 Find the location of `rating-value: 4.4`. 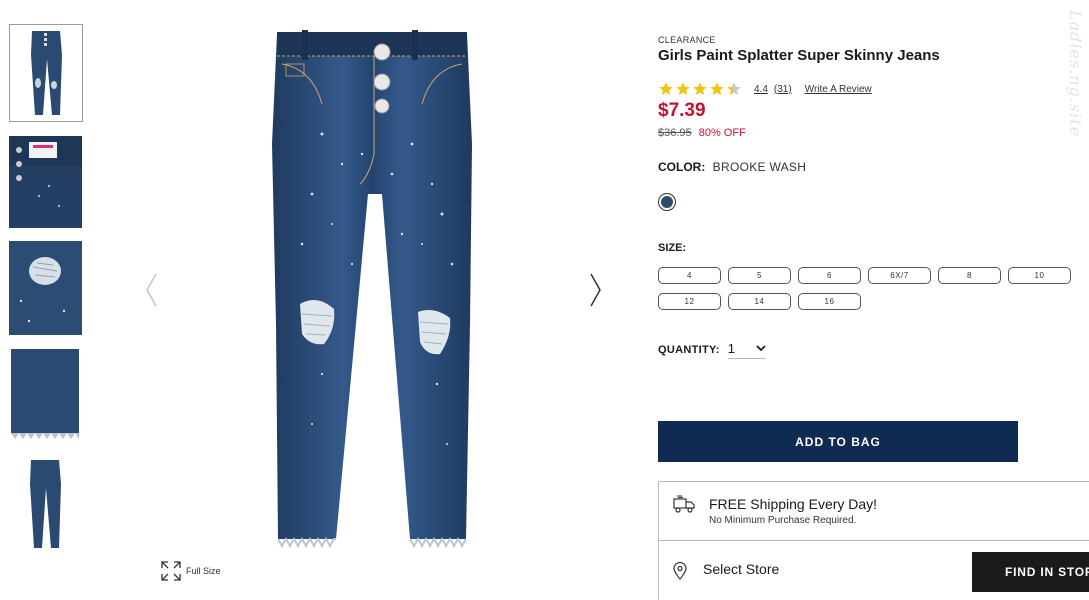

rating-value: 4.4 is located at coordinates (761, 89).